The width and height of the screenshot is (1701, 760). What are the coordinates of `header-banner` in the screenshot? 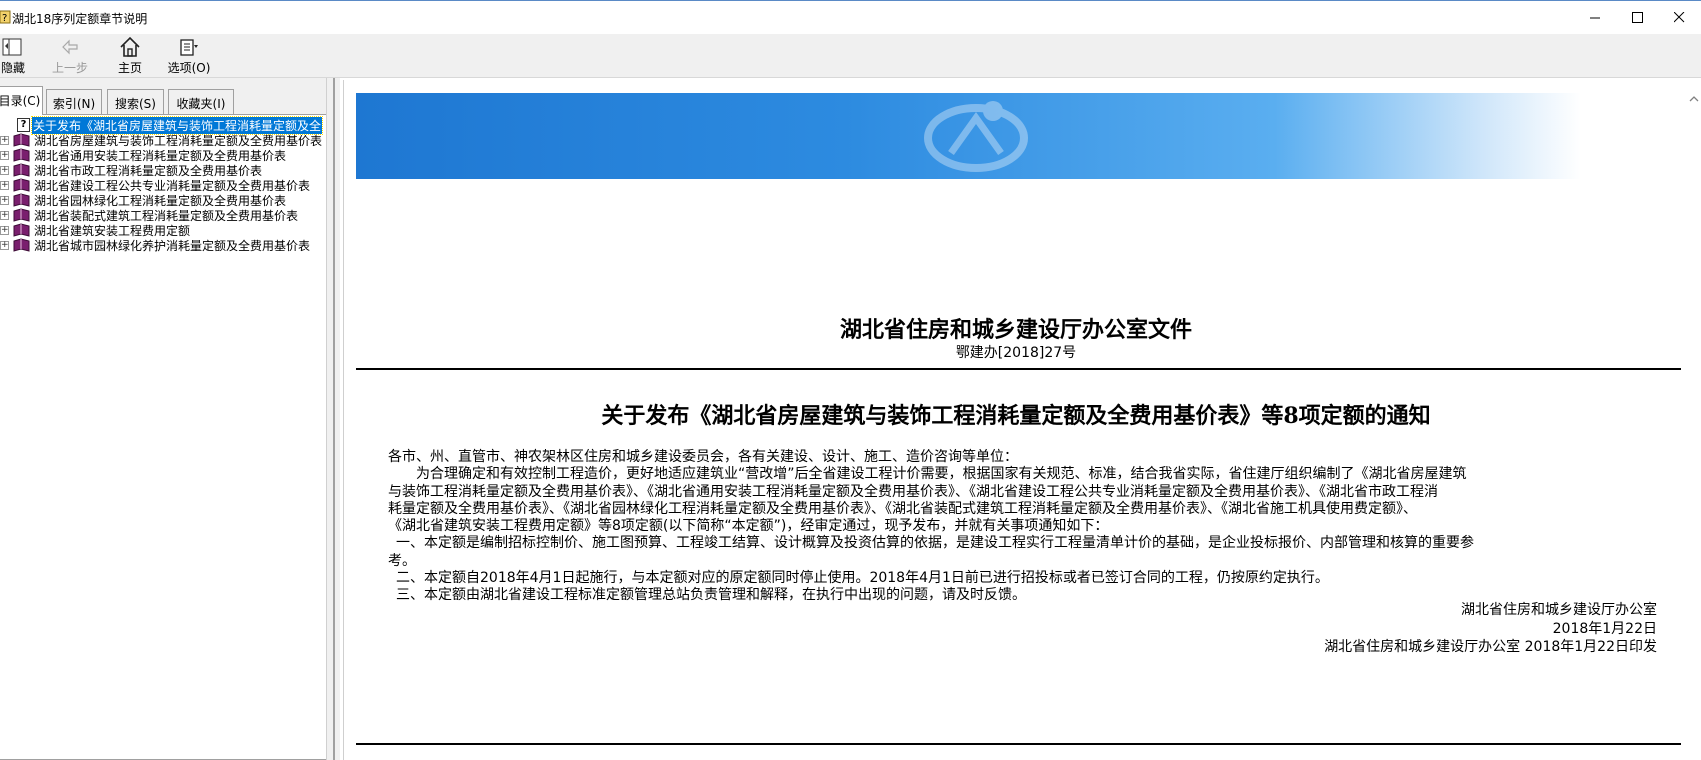 It's located at (968, 136).